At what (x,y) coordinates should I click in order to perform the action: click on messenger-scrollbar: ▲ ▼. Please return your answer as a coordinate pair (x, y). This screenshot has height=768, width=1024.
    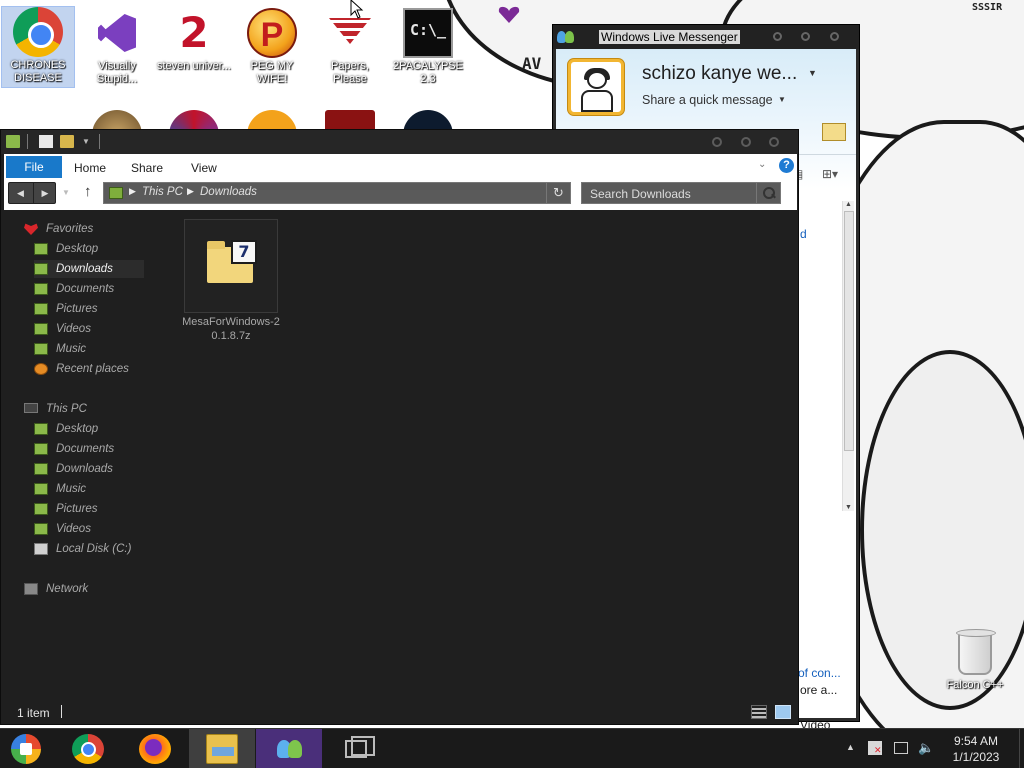
    Looking at the image, I should click on (848, 356).